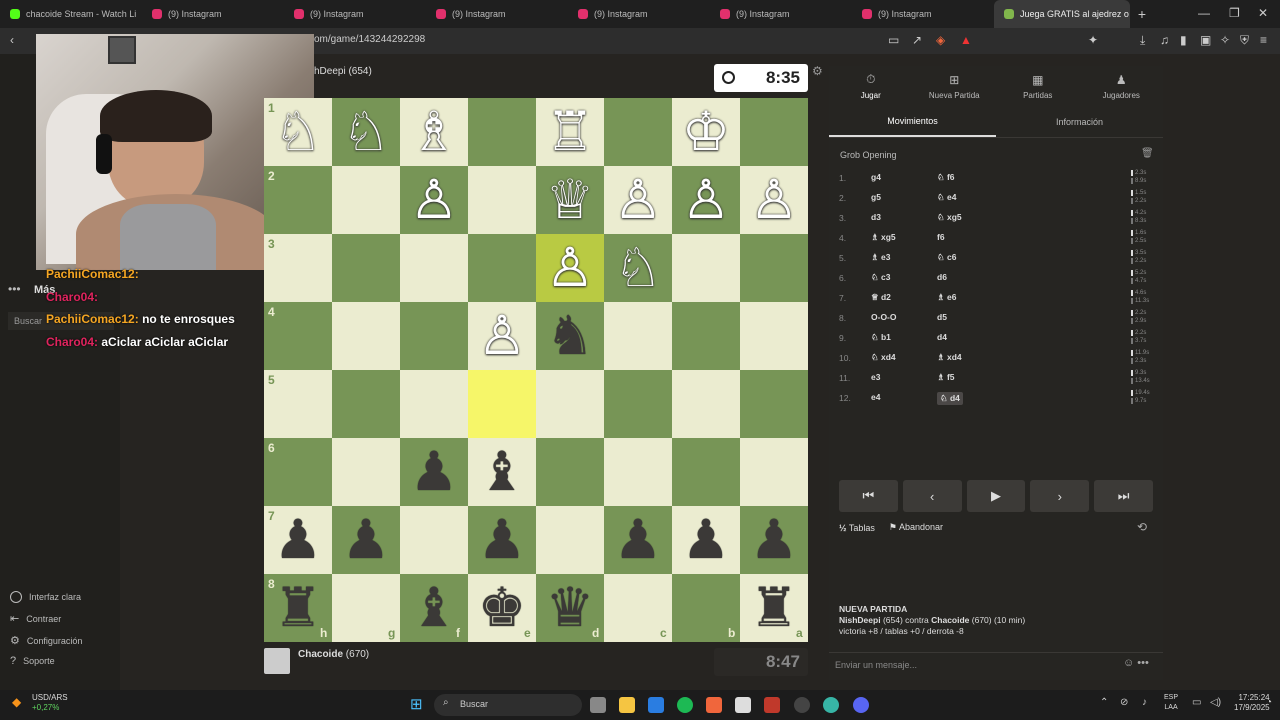 This screenshot has height=720, width=1280. I want to click on white-move: ♕ d2, so click(881, 297).